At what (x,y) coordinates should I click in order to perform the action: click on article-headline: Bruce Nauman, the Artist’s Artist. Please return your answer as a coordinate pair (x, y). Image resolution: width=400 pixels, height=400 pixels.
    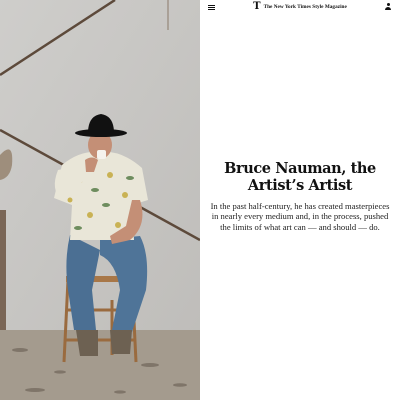
    Looking at the image, I should click on (300, 177).